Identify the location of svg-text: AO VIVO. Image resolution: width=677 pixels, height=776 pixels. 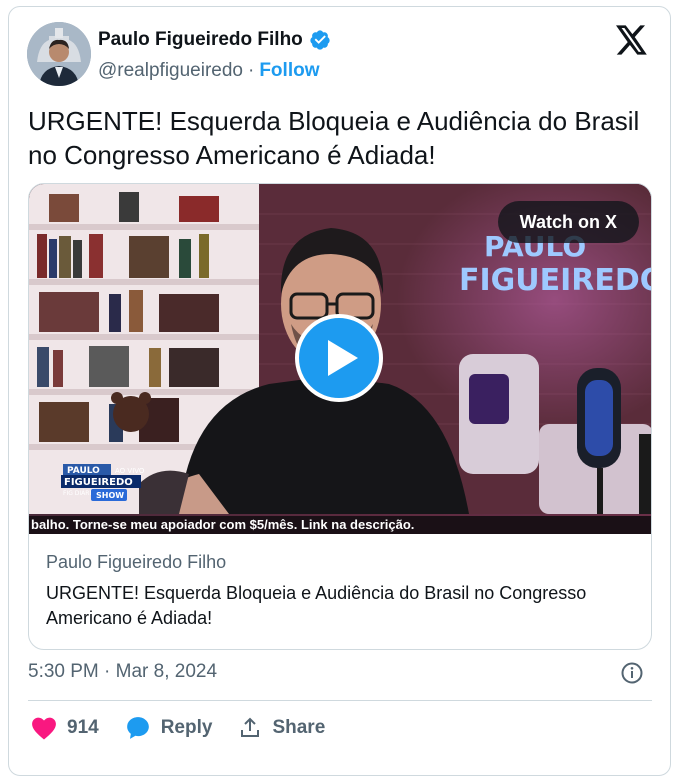
(130, 471).